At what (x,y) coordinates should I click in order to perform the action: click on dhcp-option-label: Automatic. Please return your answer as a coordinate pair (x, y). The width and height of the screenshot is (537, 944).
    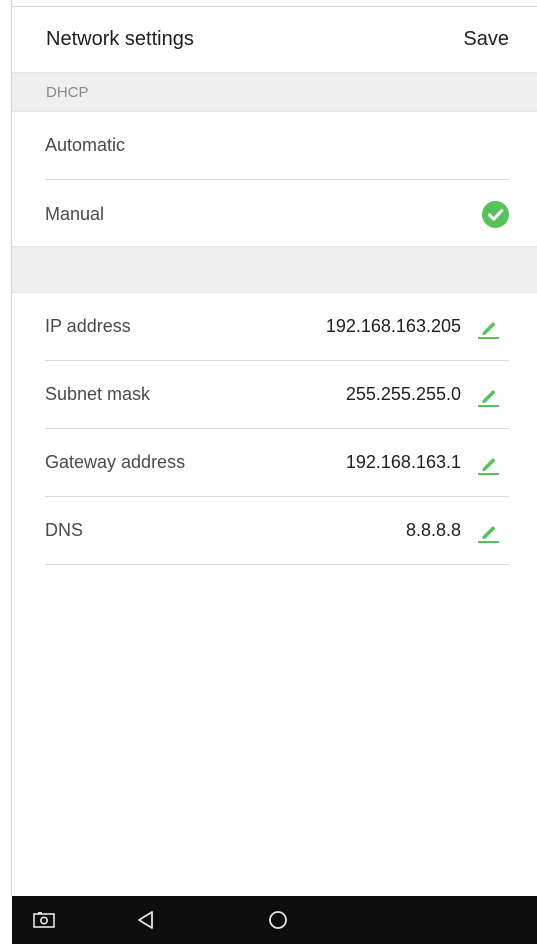
    Looking at the image, I should click on (85, 145).